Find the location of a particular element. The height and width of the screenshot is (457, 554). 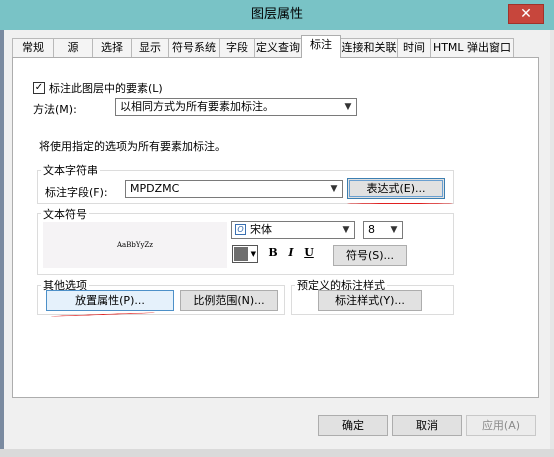

preview-text: AaBbYyZz is located at coordinates (135, 245).